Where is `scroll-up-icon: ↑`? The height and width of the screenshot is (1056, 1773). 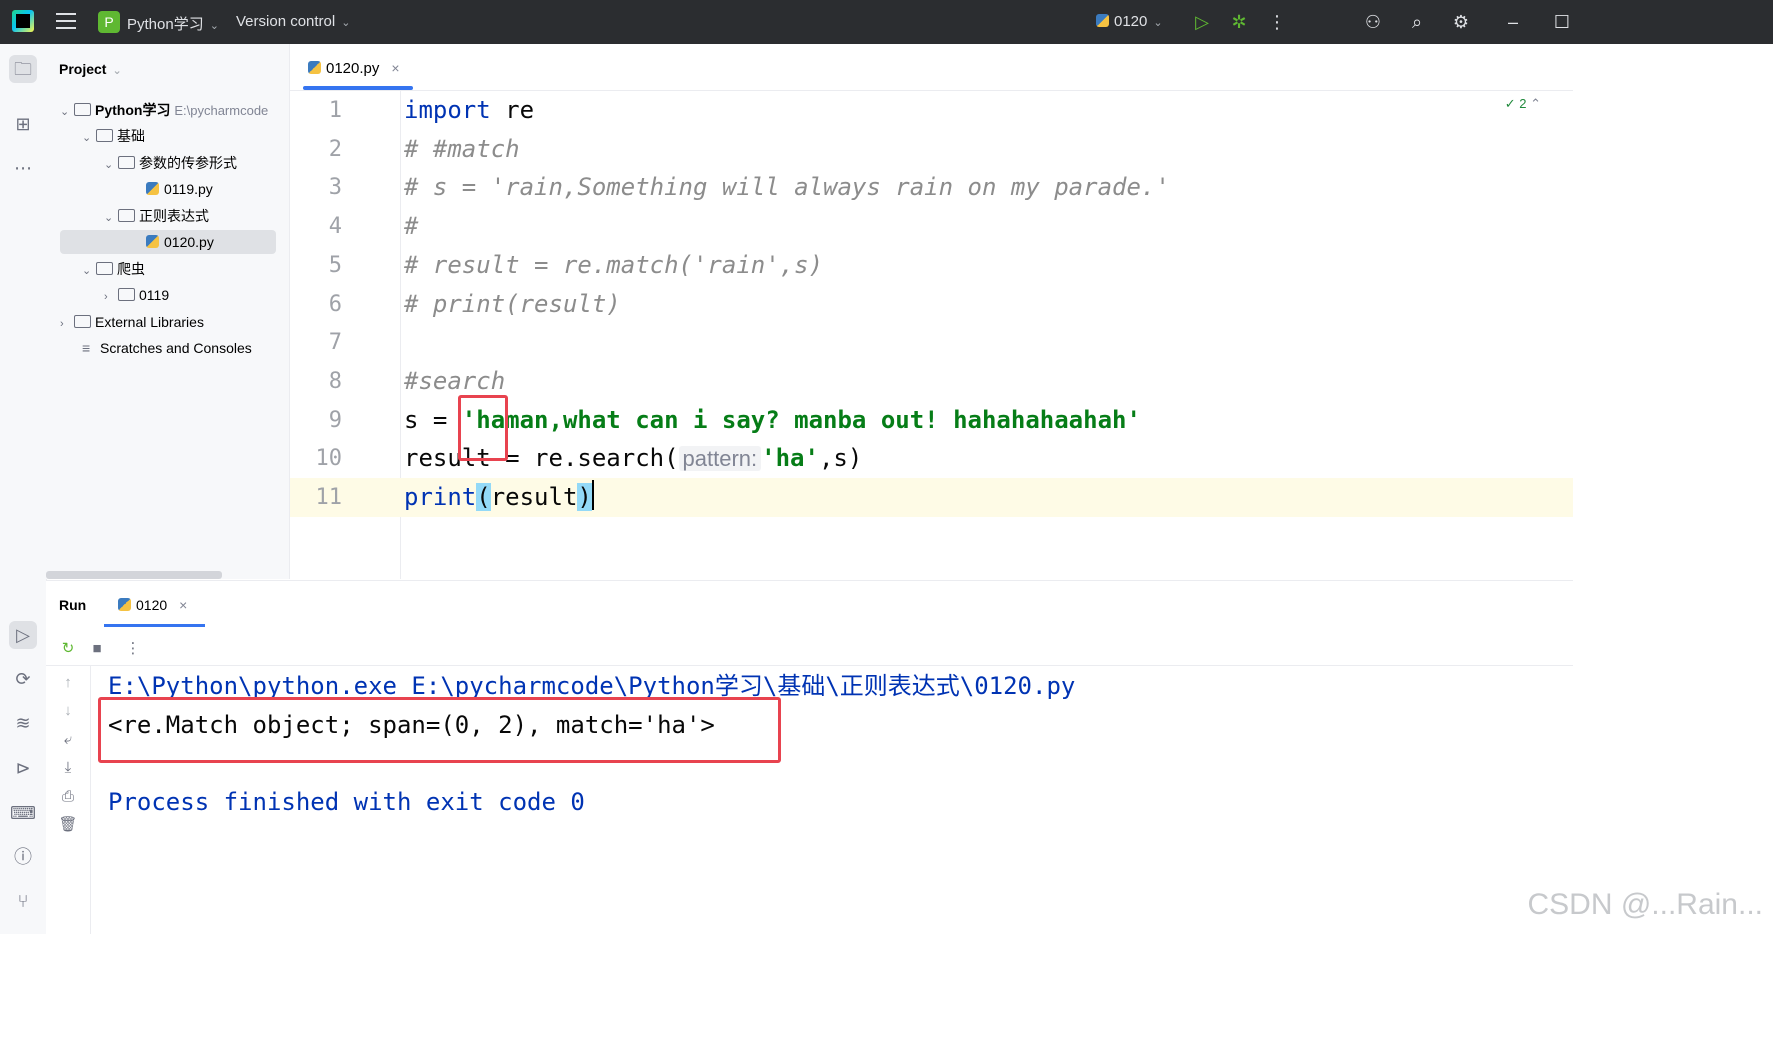 scroll-up-icon: ↑ is located at coordinates (68, 683).